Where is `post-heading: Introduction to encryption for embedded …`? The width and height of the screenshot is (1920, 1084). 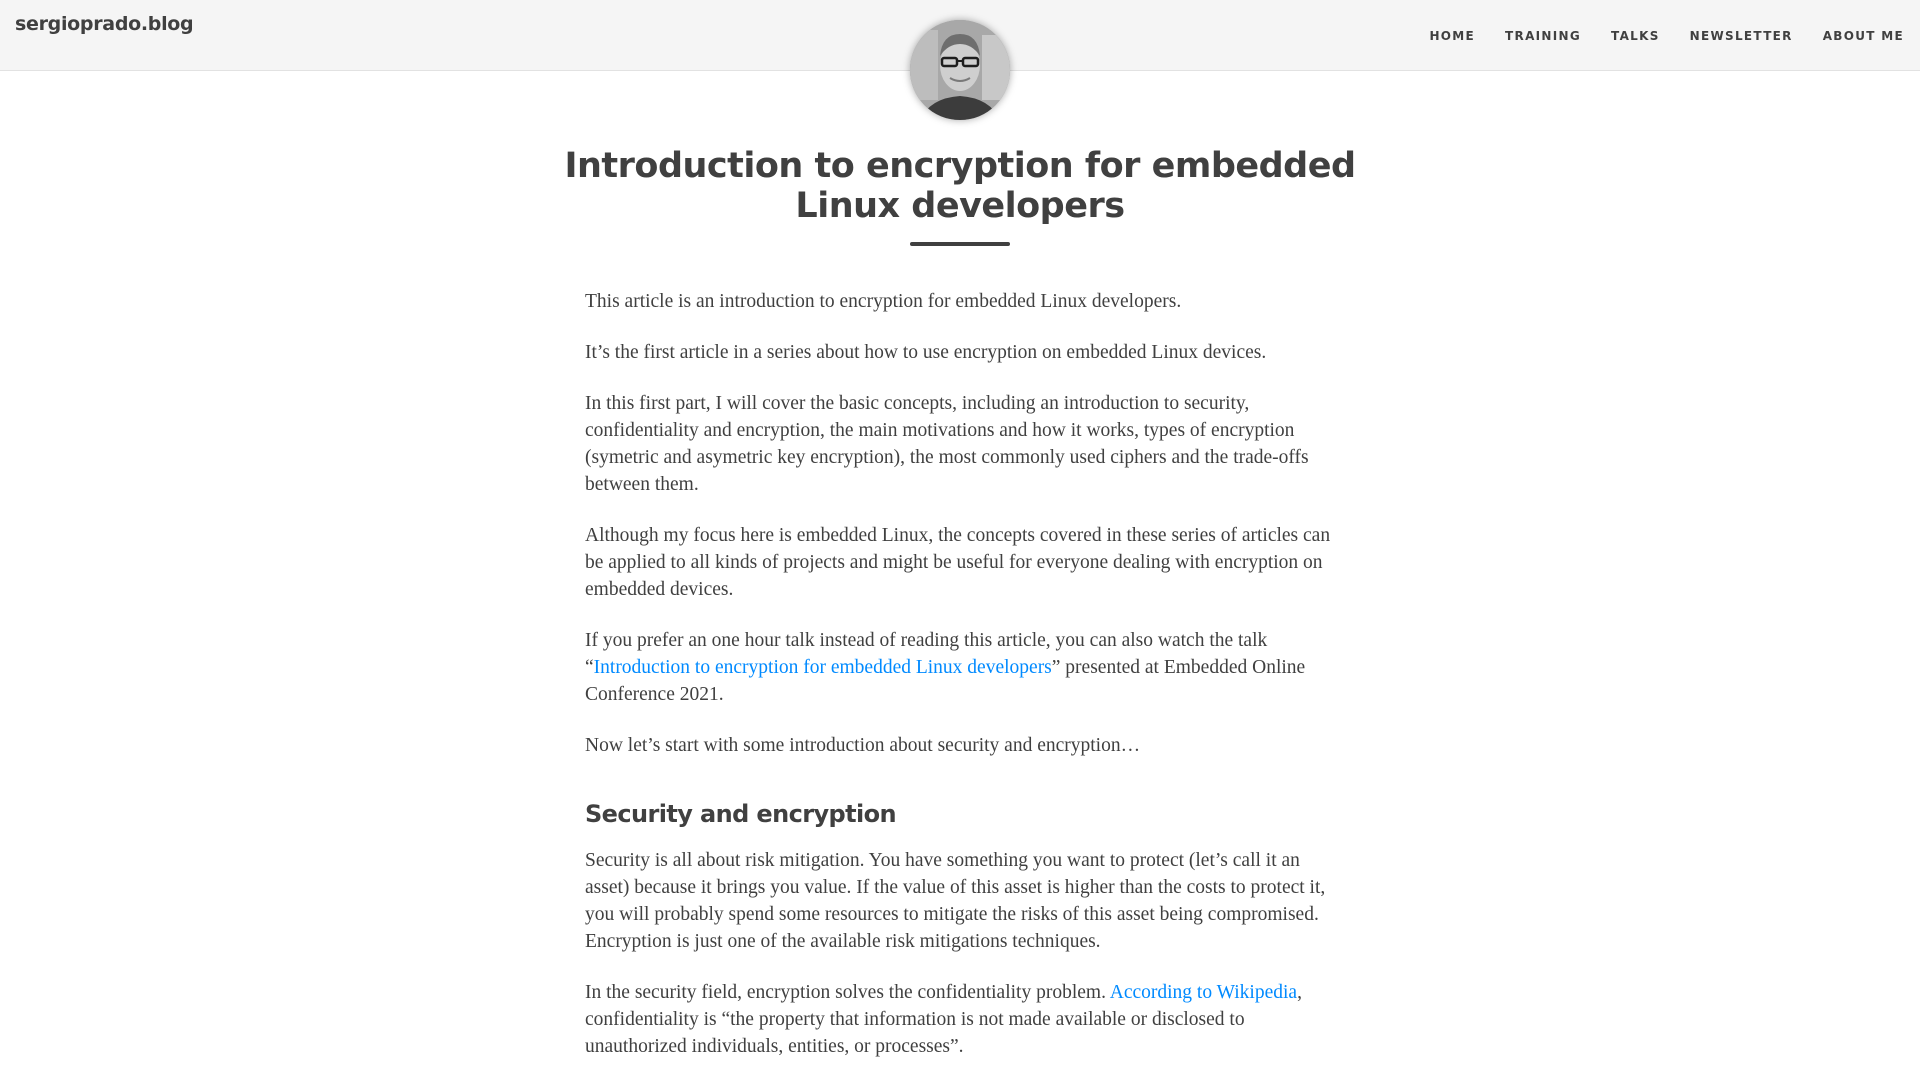 post-heading: Introduction to encryption for embedded … is located at coordinates (960, 196).